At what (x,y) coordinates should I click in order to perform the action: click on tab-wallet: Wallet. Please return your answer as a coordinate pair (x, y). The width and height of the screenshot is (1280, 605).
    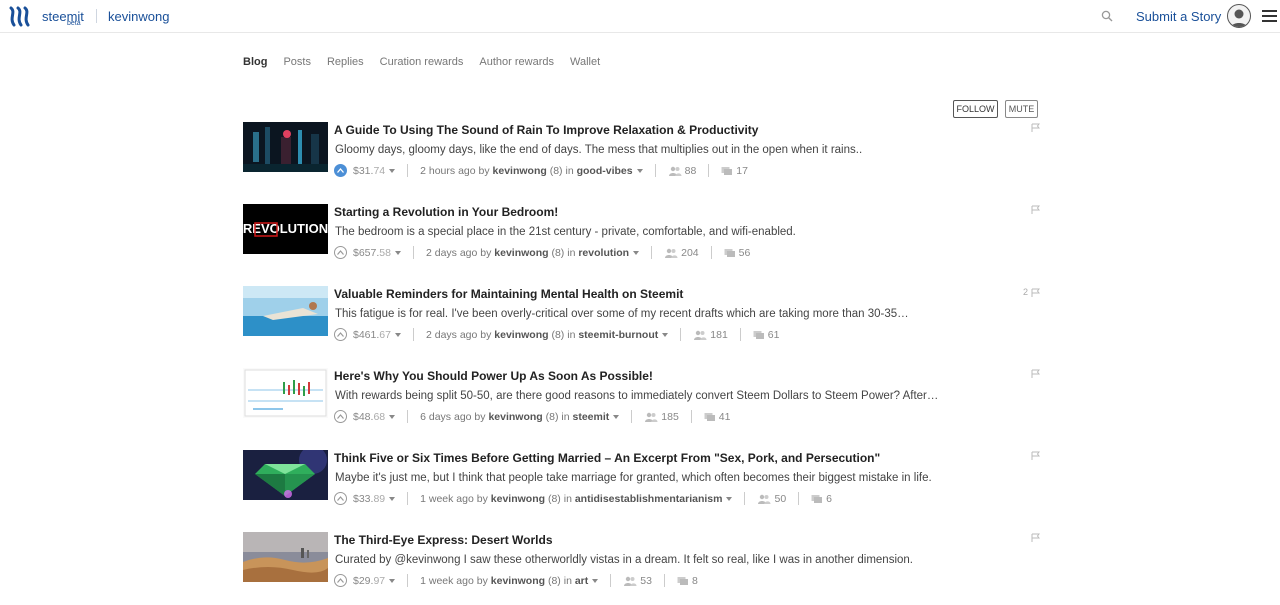
    Looking at the image, I should click on (585, 62).